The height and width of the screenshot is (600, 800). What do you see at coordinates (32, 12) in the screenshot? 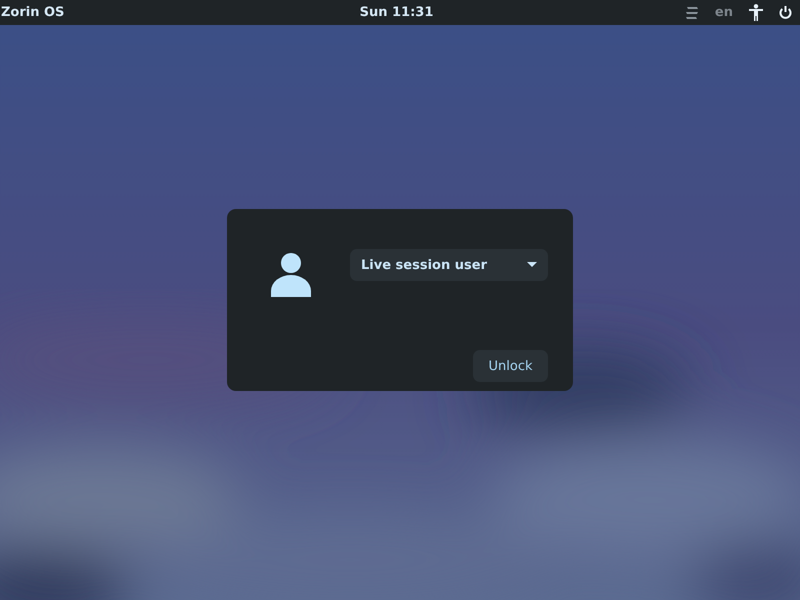
I see `activities-button: Zorin OS` at bounding box center [32, 12].